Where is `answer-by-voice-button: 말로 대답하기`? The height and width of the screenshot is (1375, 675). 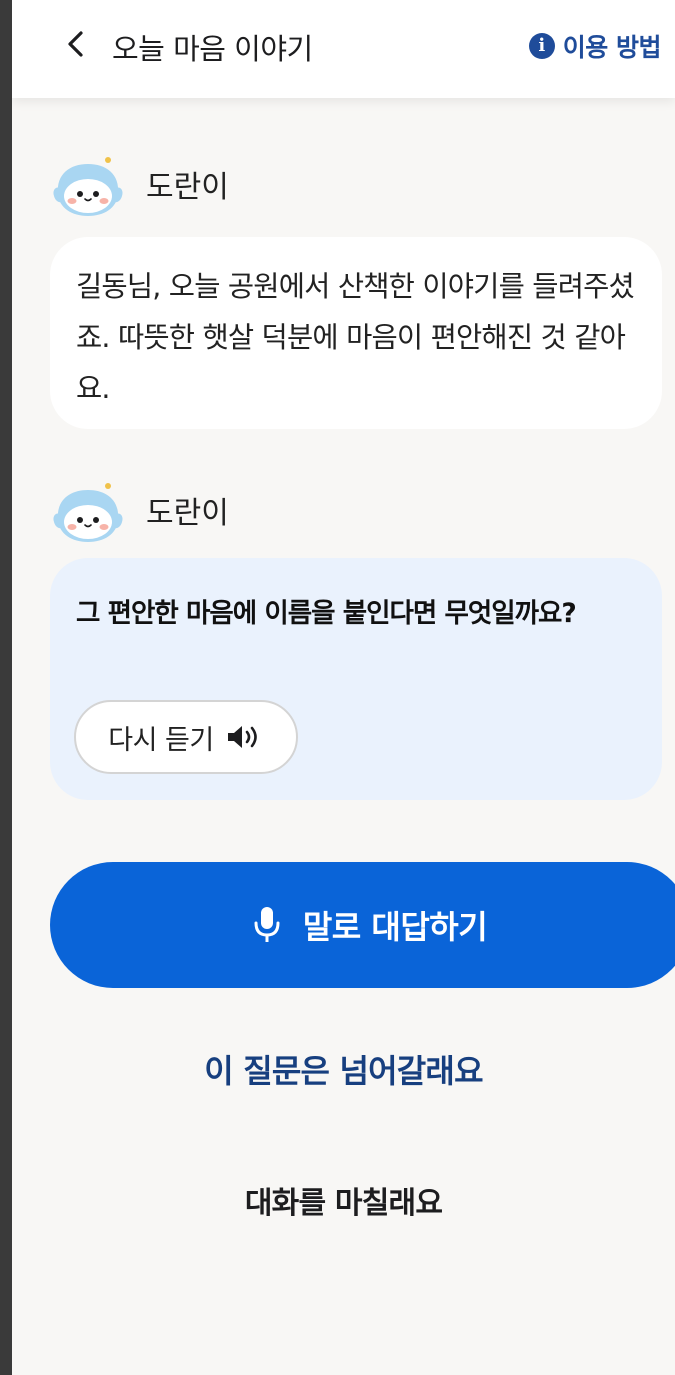
answer-by-voice-button: 말로 대답하기 is located at coordinates (362, 925).